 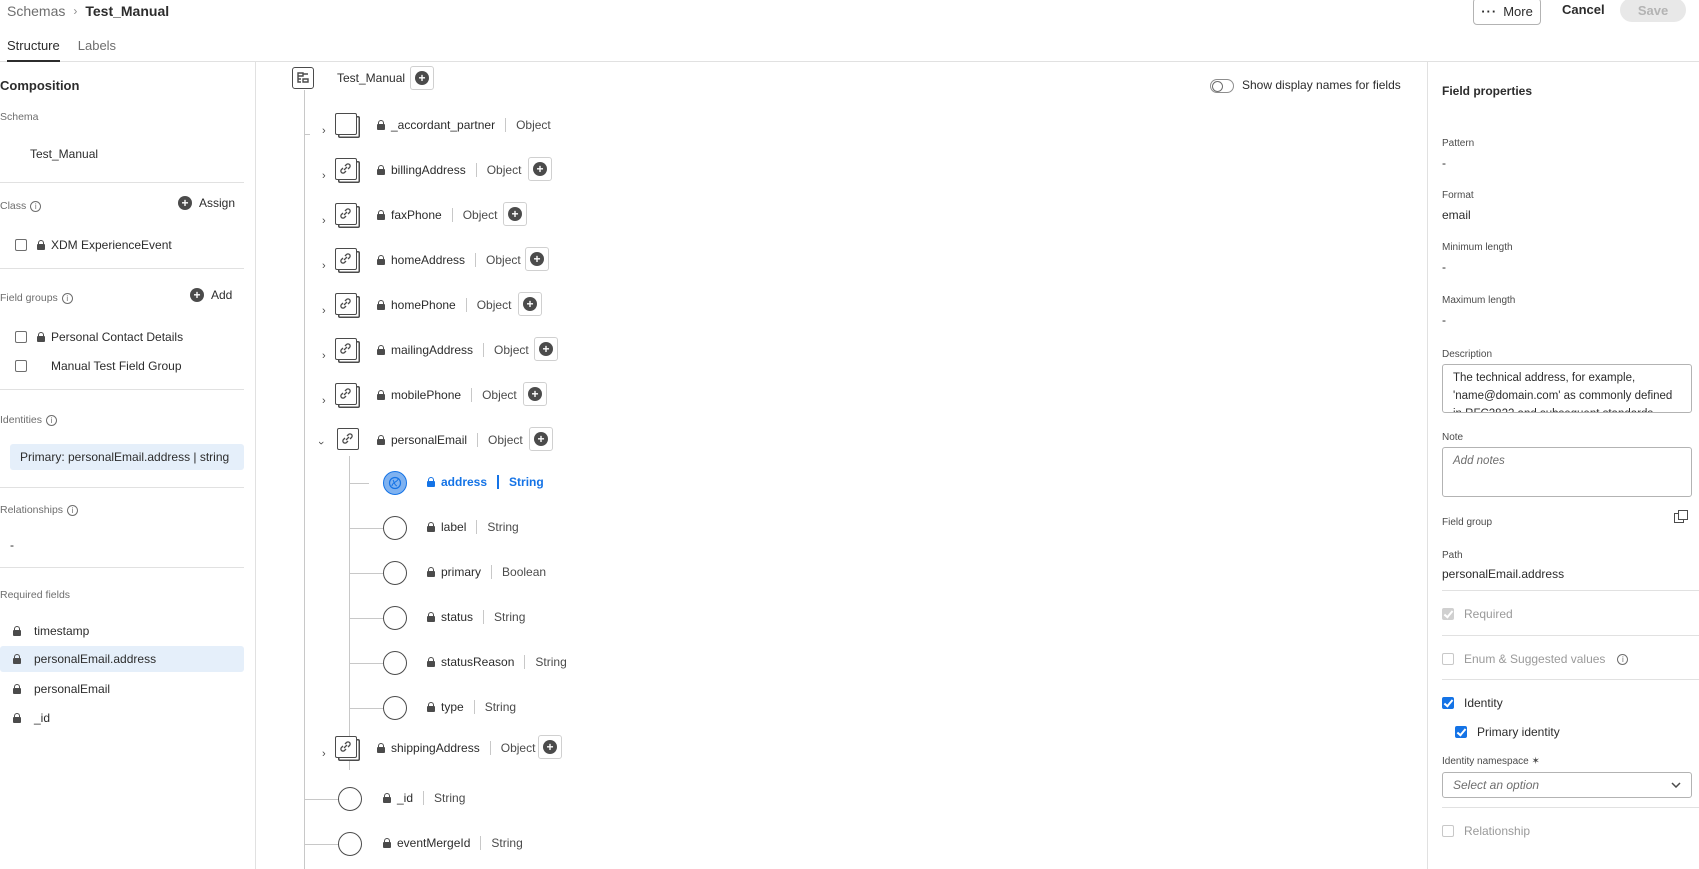 I want to click on schema-name: Test_Manual, so click(x=64, y=154).